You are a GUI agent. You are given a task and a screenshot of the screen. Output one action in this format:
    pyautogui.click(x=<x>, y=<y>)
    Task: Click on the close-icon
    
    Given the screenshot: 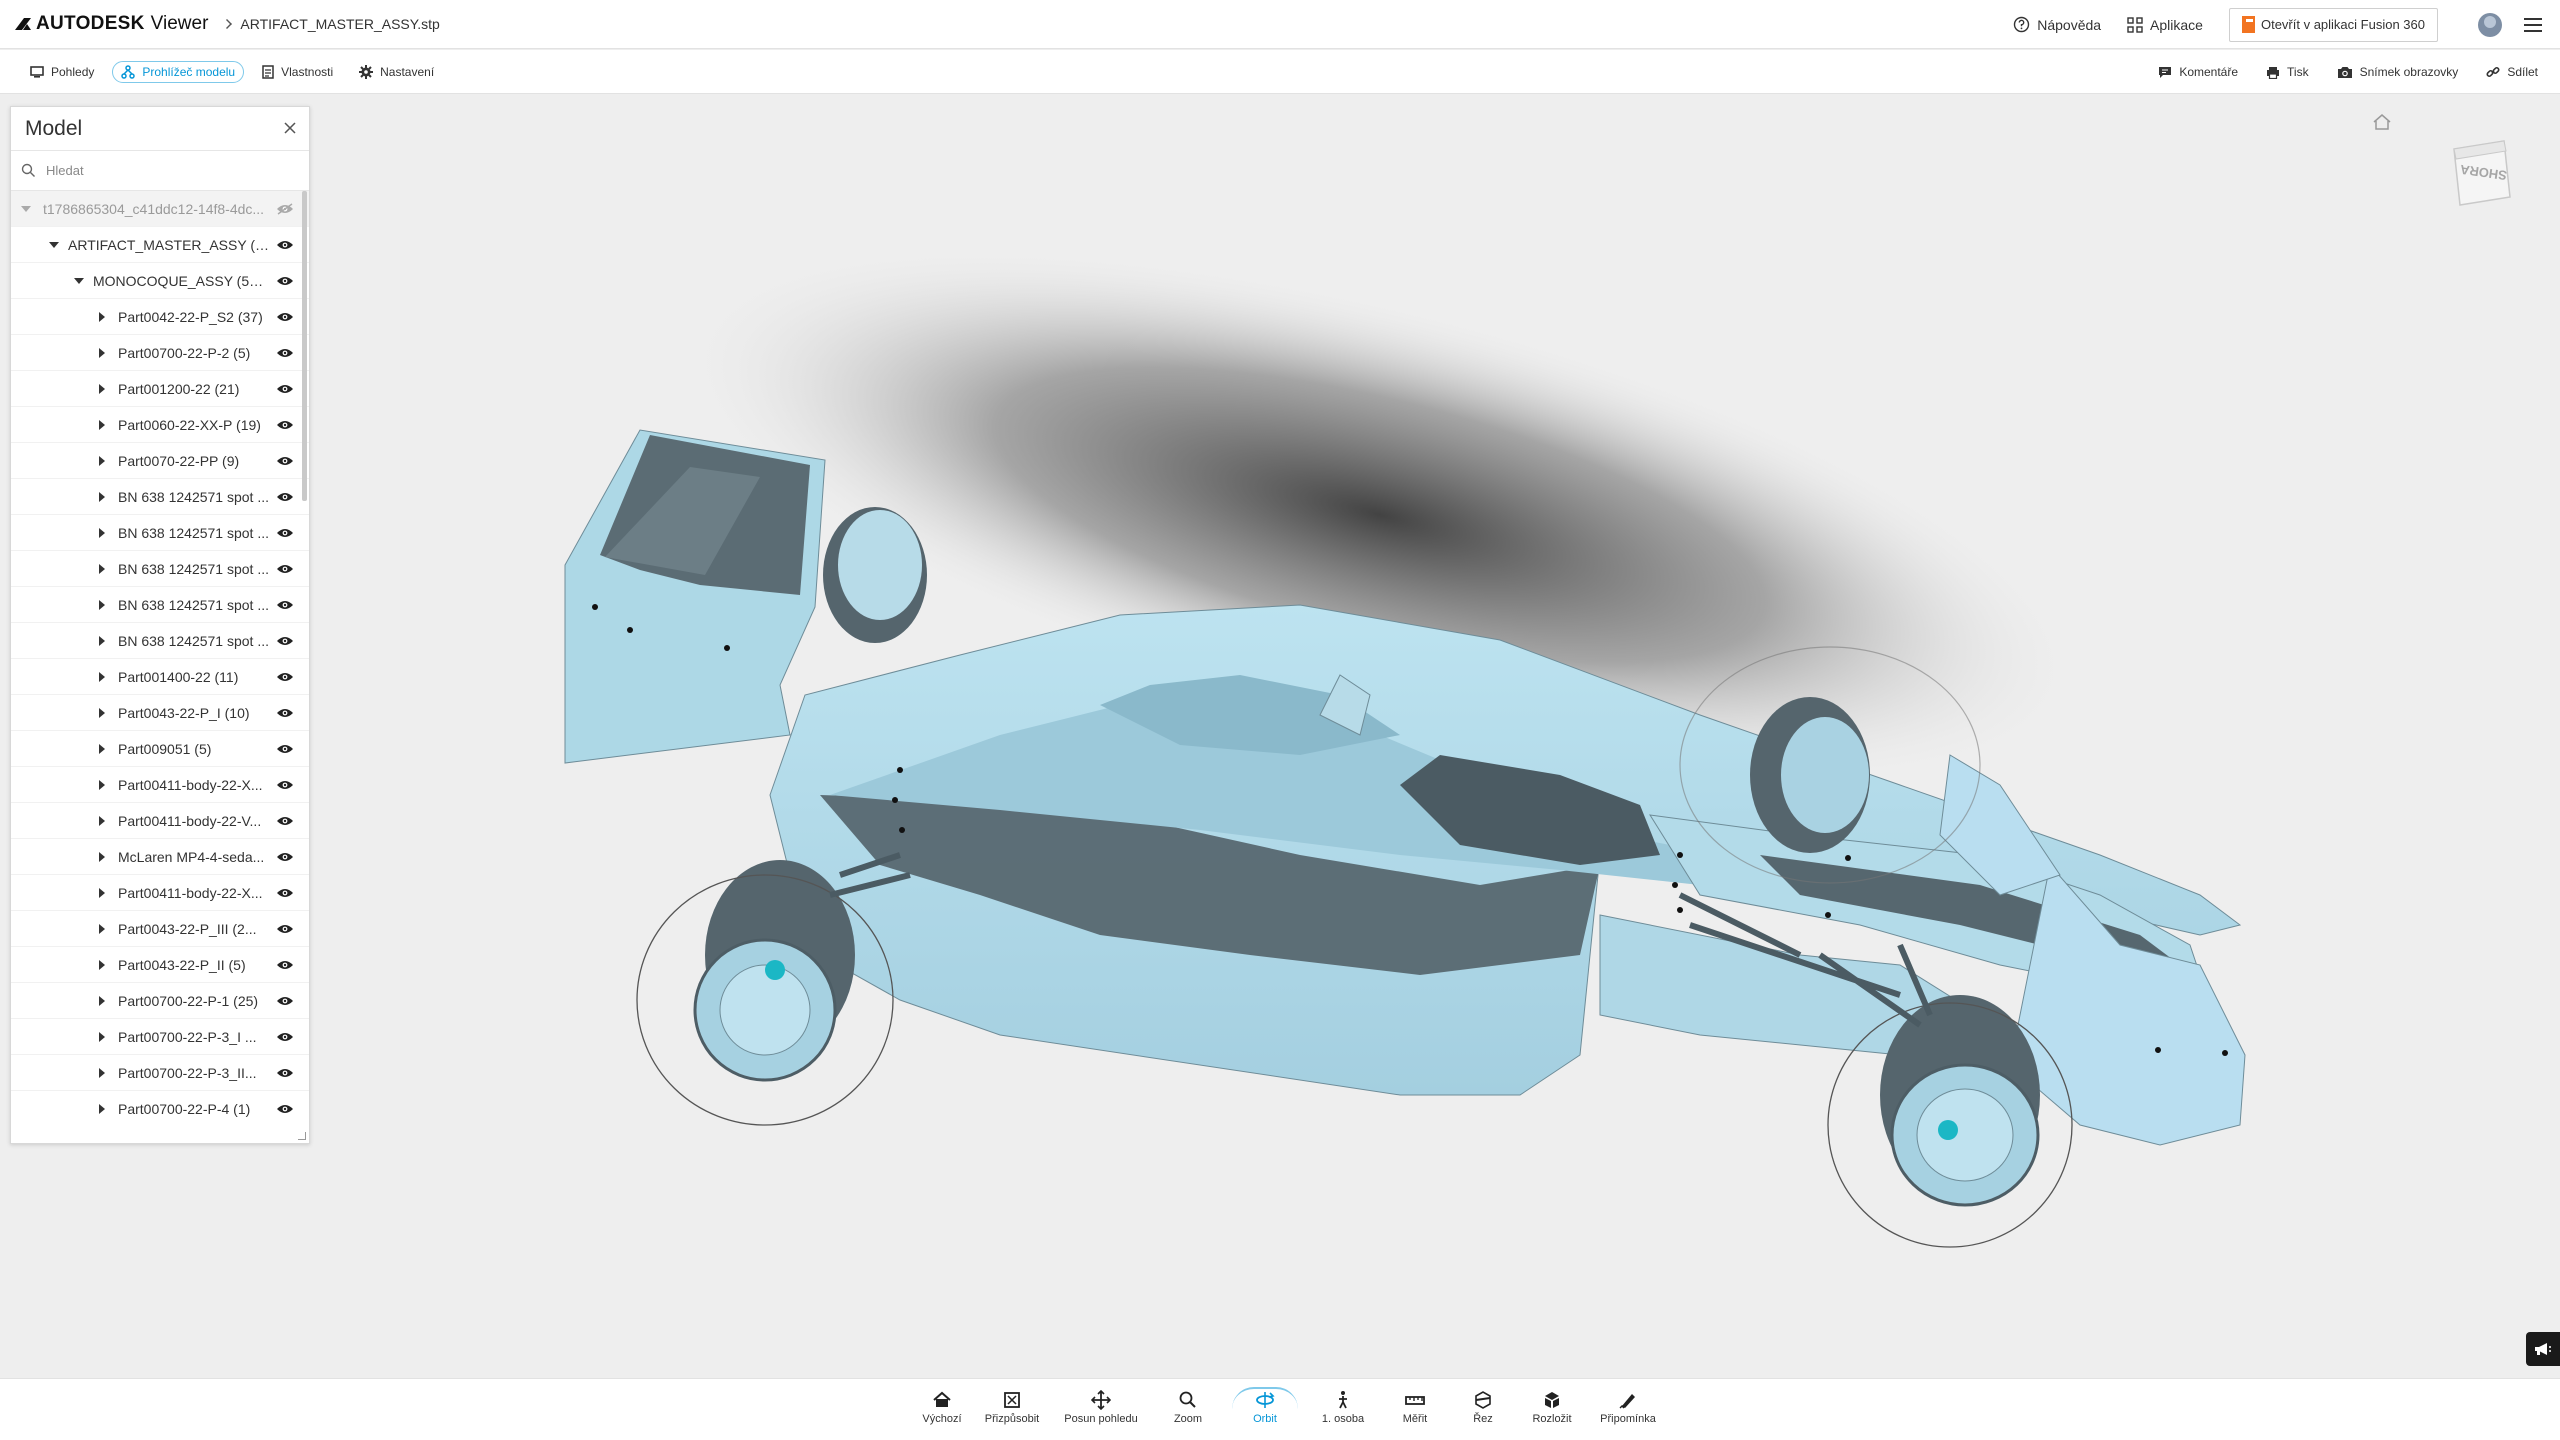 What is the action you would take?
    pyautogui.click(x=290, y=128)
    